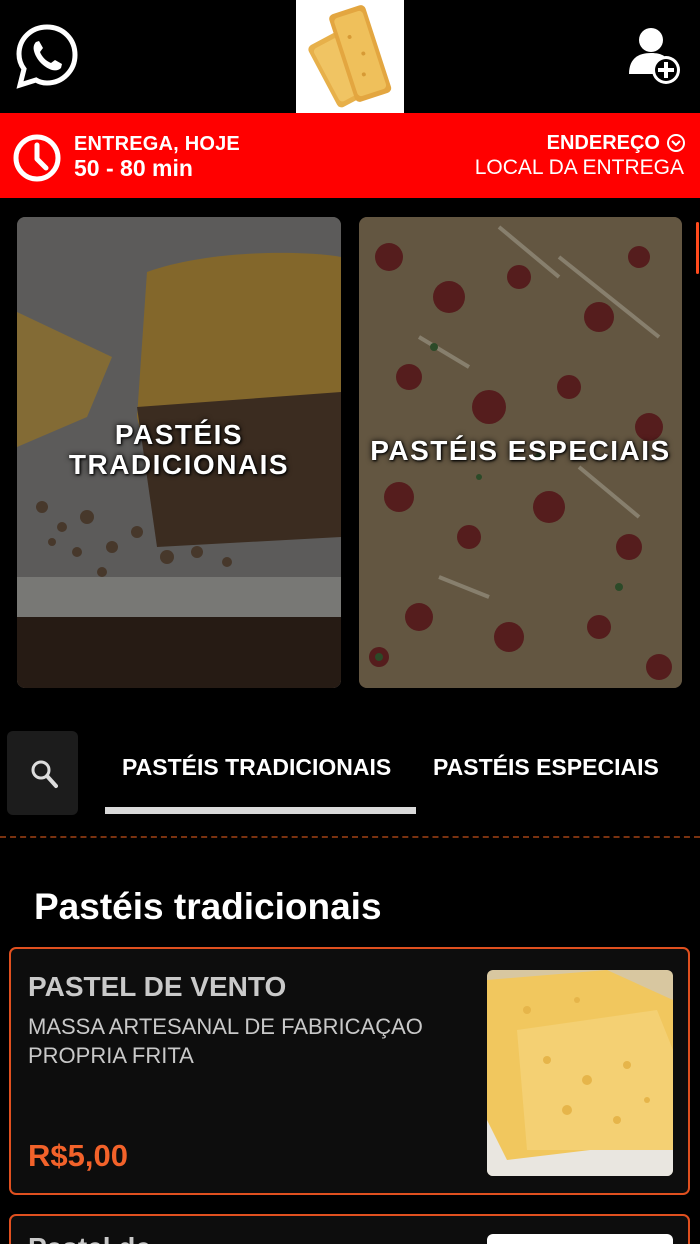  I want to click on user-add-icon, so click(653, 56).